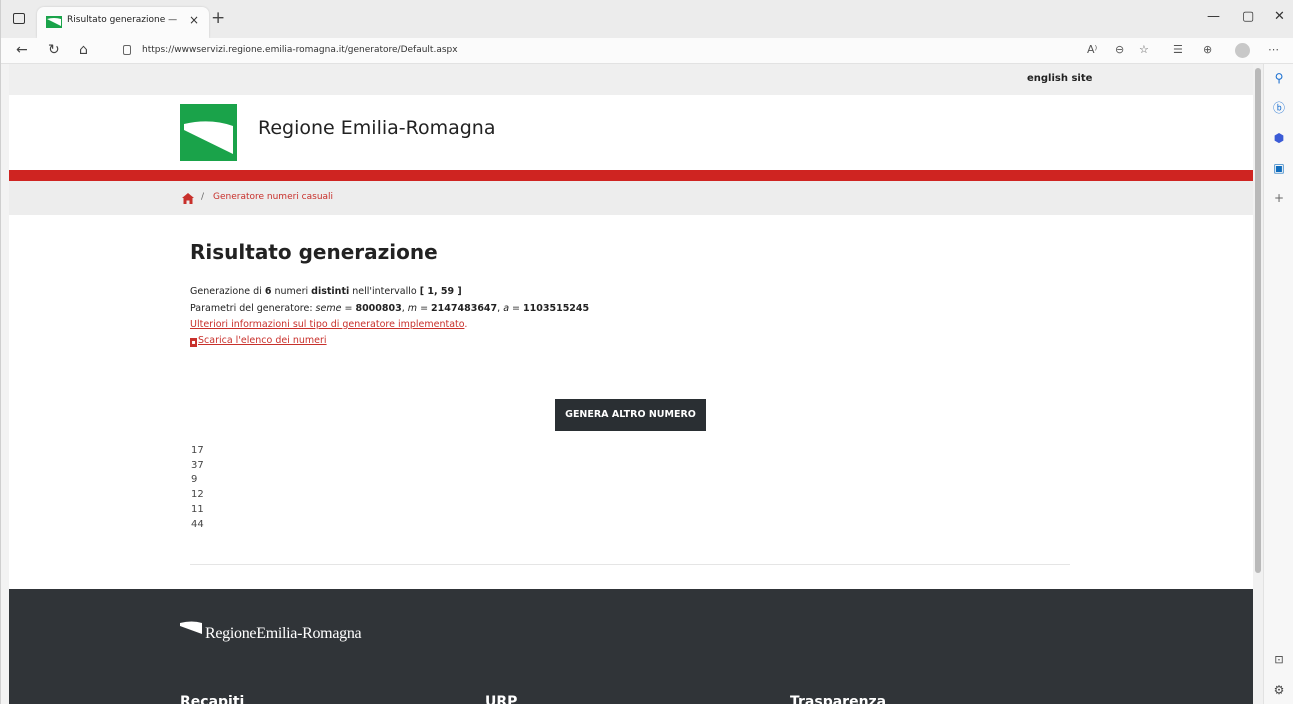 The height and width of the screenshot is (704, 1293). Describe the element at coordinates (384, 291) in the screenshot. I see `summary-range-label: nell'intervallo` at that location.